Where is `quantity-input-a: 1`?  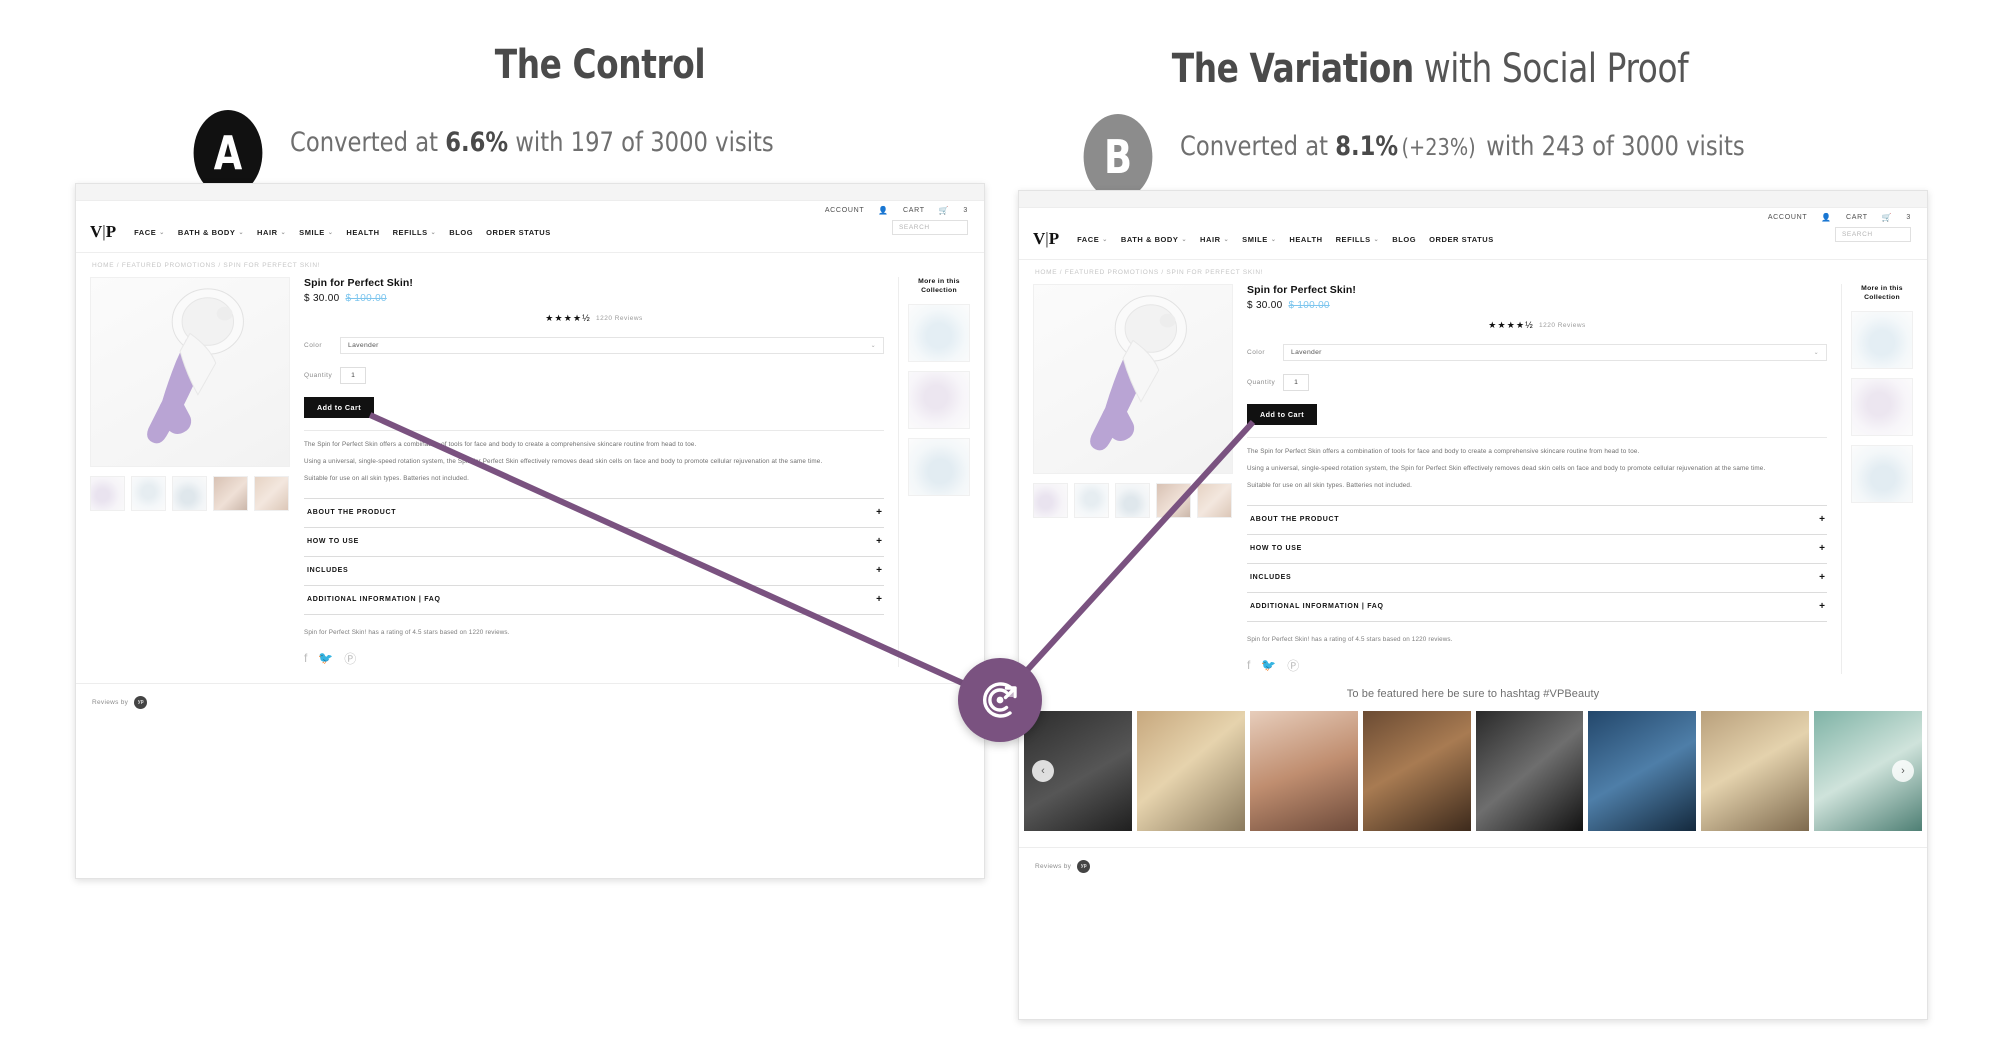 quantity-input-a: 1 is located at coordinates (353, 375).